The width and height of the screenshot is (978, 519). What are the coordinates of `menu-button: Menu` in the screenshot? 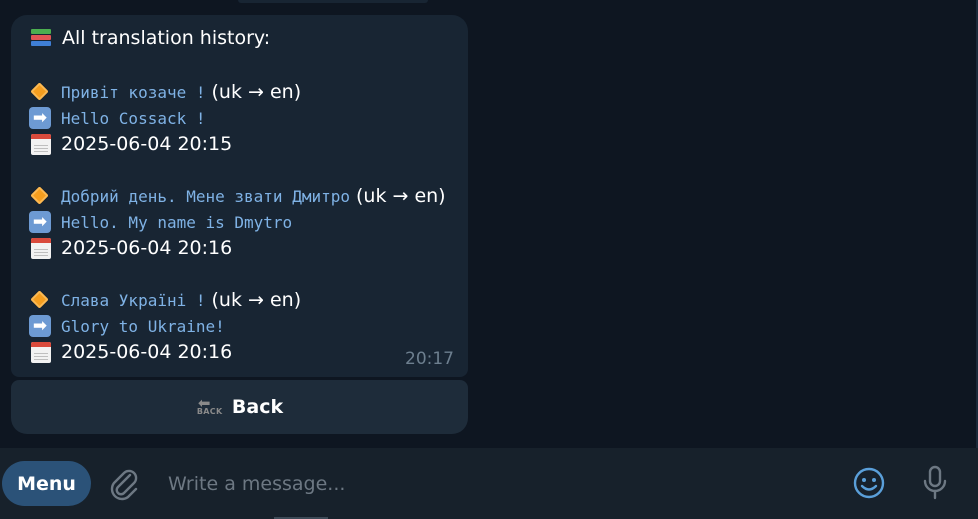 It's located at (46, 483).